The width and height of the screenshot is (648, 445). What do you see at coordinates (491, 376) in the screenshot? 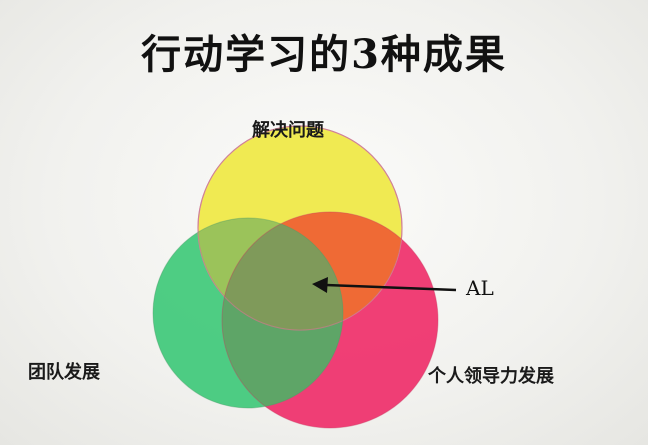
I see `label-leadership-development: 个人领导力发展` at bounding box center [491, 376].